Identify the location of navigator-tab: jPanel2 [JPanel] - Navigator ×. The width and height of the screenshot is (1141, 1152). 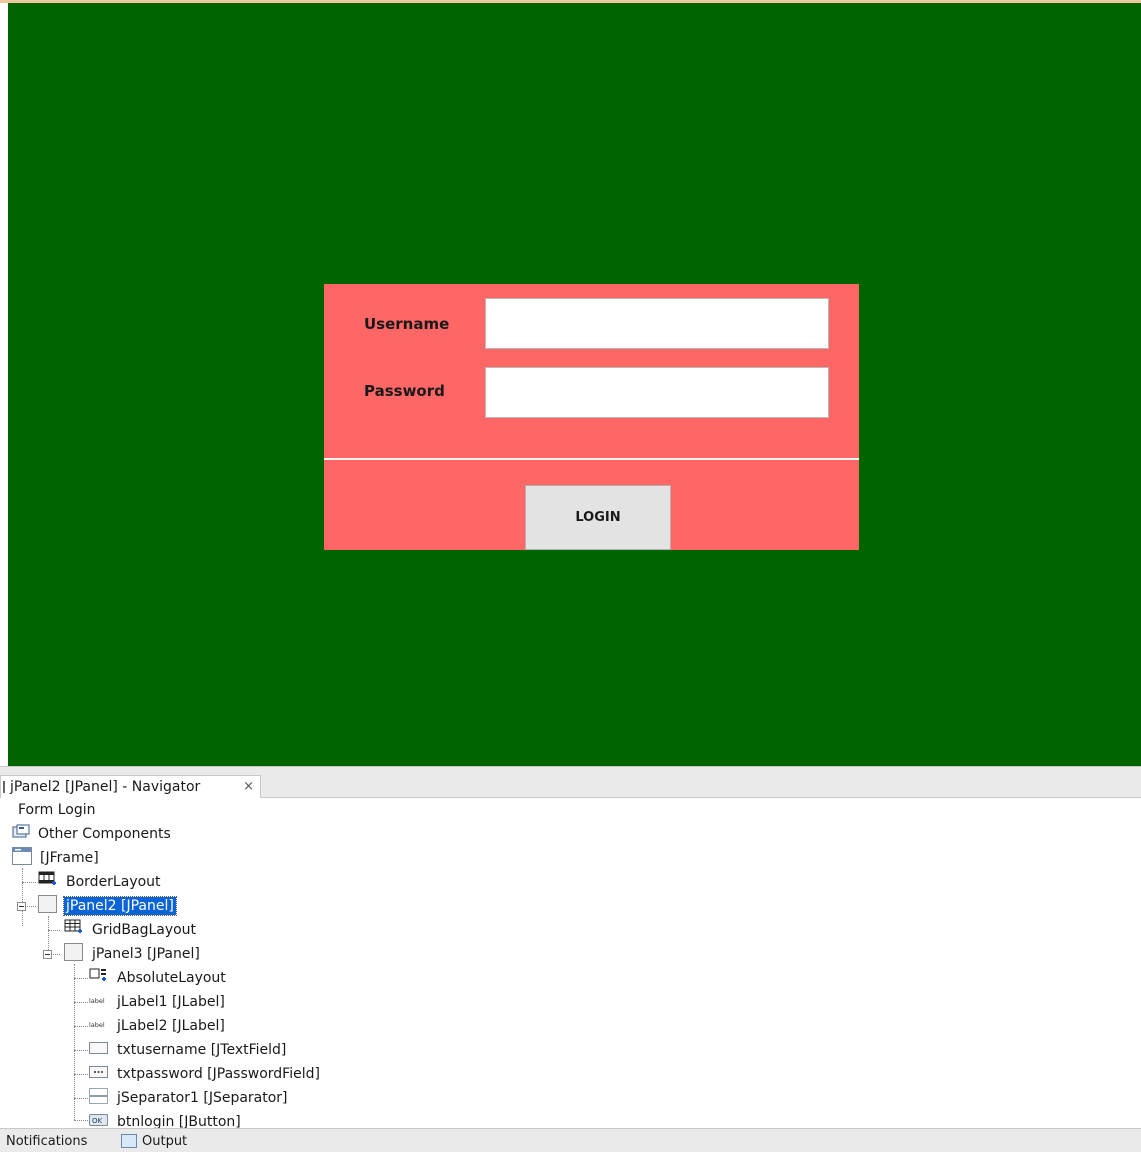
(130, 787).